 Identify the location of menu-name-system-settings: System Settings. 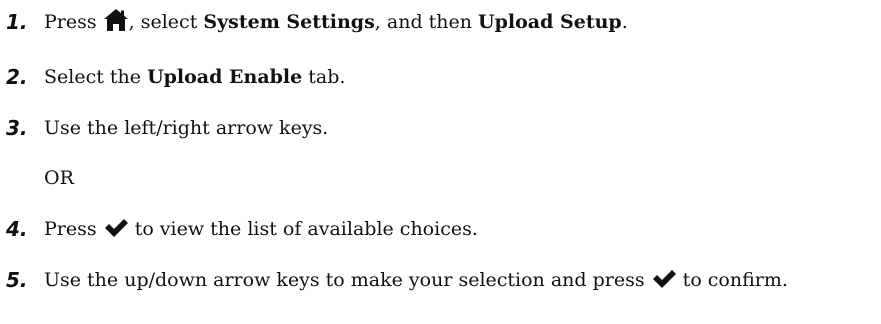
(289, 22).